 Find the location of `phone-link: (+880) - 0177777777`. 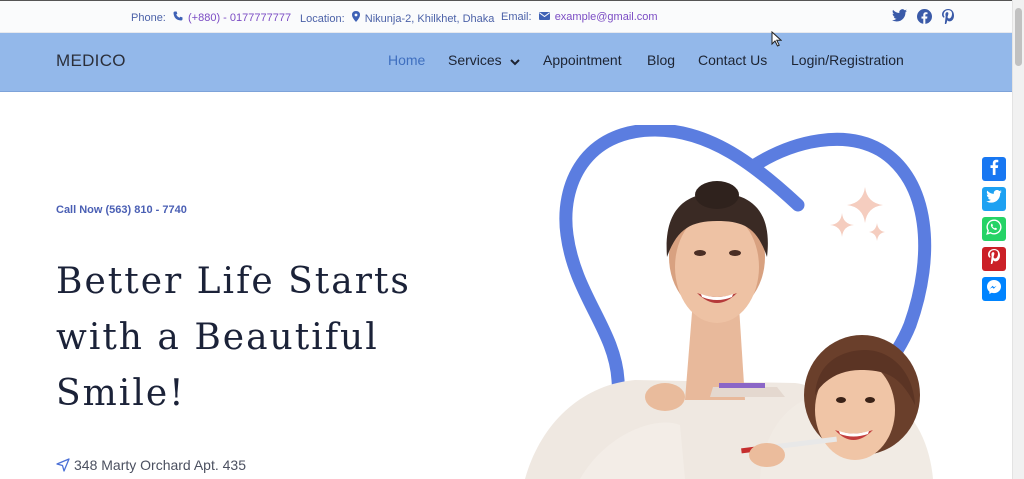

phone-link: (+880) - 0177777777 is located at coordinates (239, 18).